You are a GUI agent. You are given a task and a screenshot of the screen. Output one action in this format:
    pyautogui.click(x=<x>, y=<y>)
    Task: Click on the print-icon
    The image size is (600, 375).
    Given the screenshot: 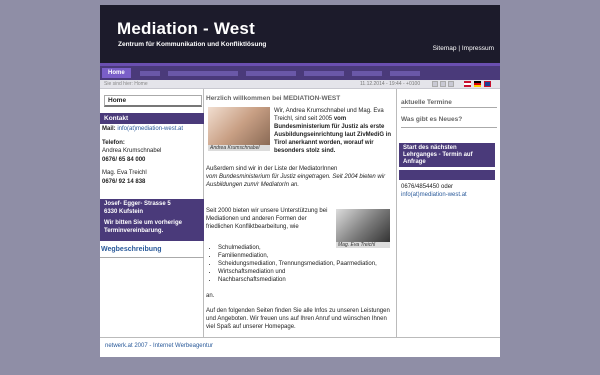 What is the action you would take?
    pyautogui.click(x=435, y=84)
    